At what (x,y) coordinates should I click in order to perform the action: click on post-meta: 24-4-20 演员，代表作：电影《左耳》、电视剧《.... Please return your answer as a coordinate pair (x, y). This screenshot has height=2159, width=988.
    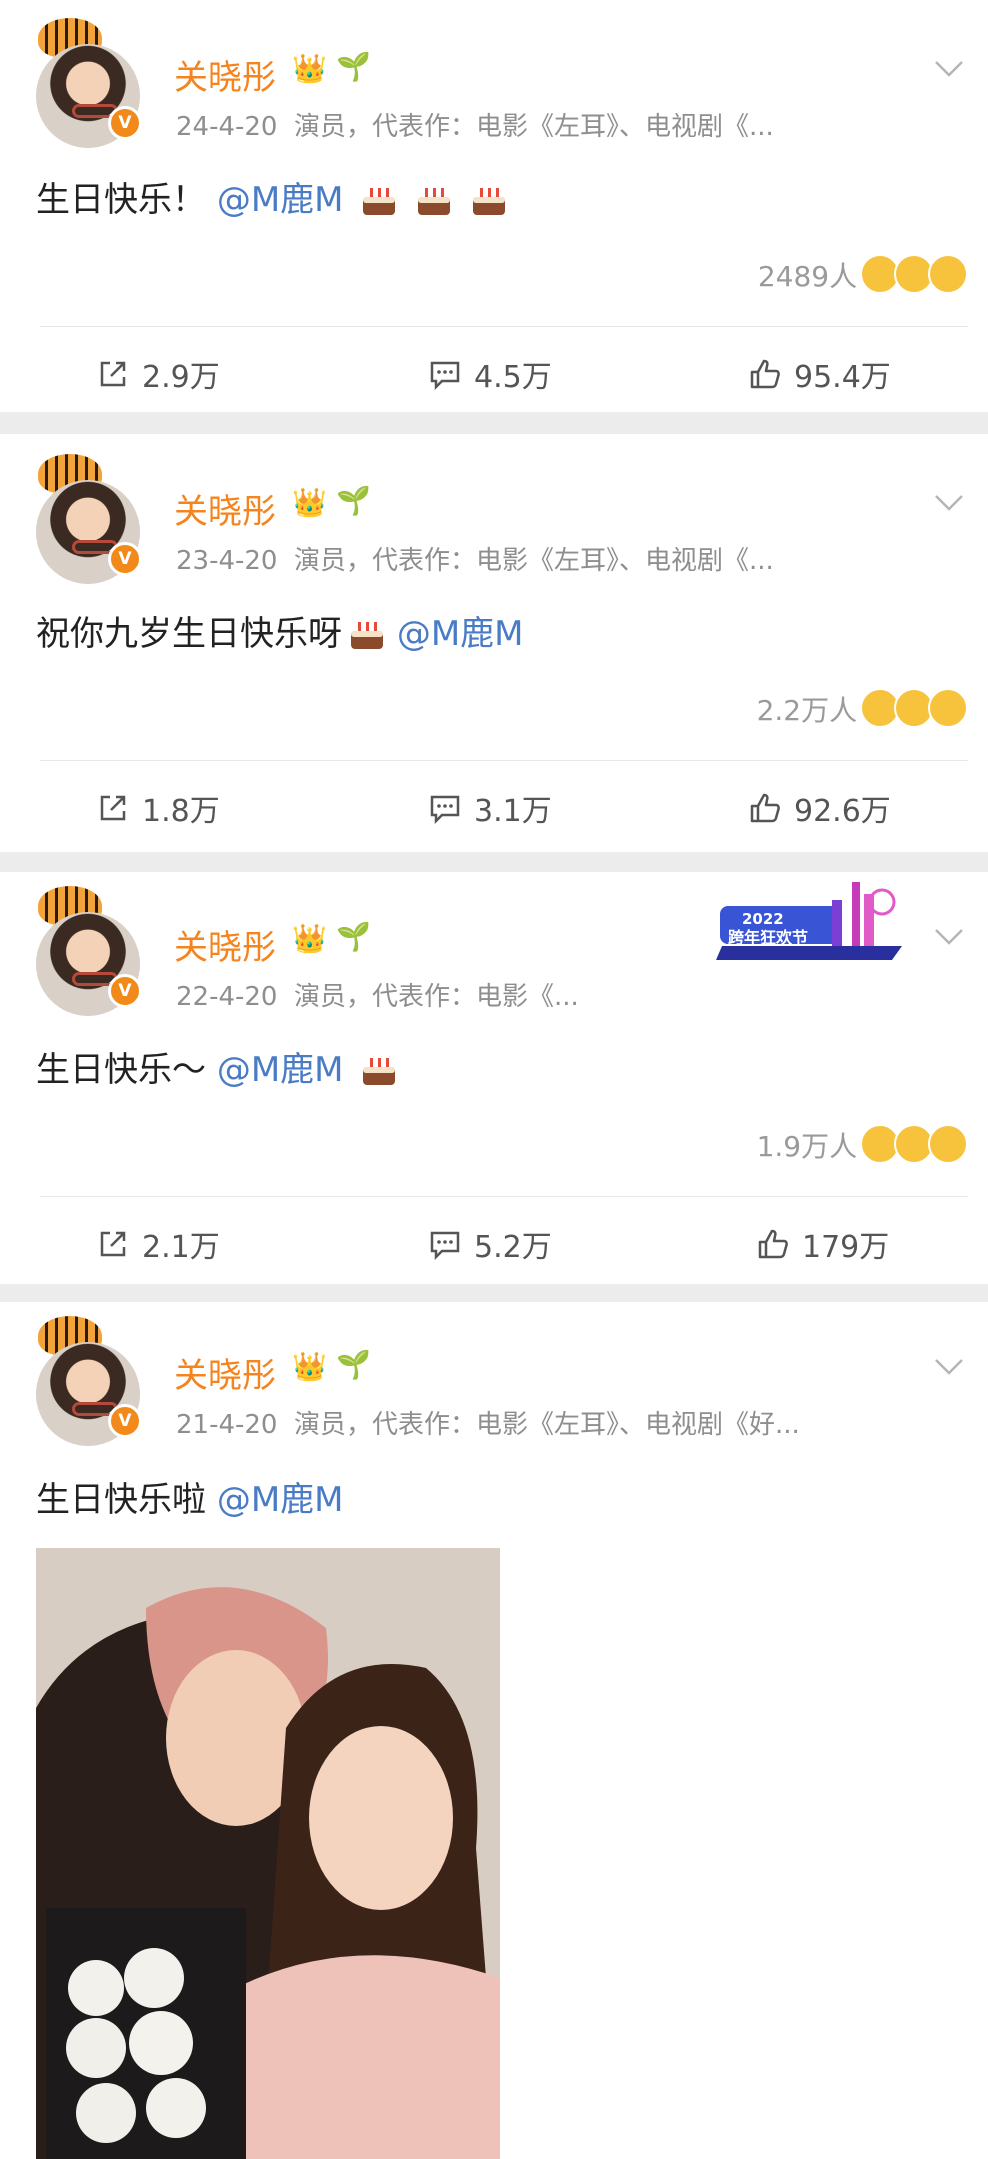
    Looking at the image, I should click on (475, 124).